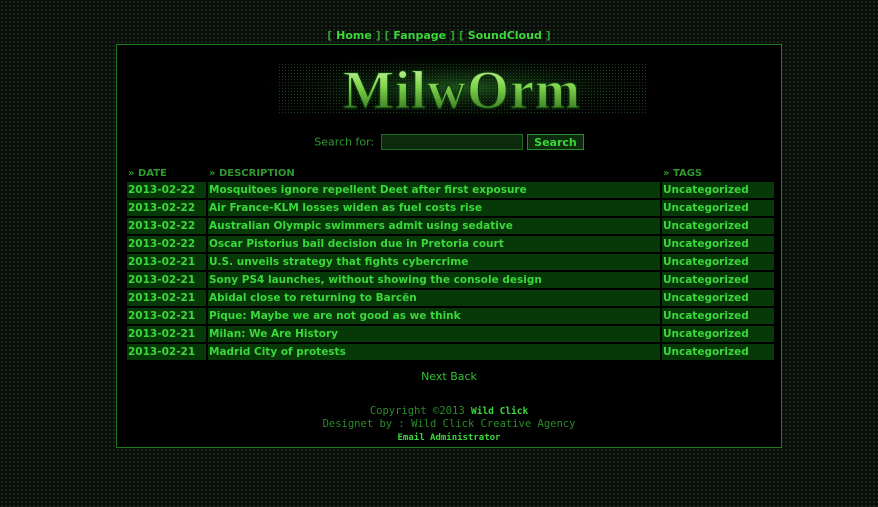 This screenshot has height=507, width=878. What do you see at coordinates (451, 142) in the screenshot?
I see `search-input` at bounding box center [451, 142].